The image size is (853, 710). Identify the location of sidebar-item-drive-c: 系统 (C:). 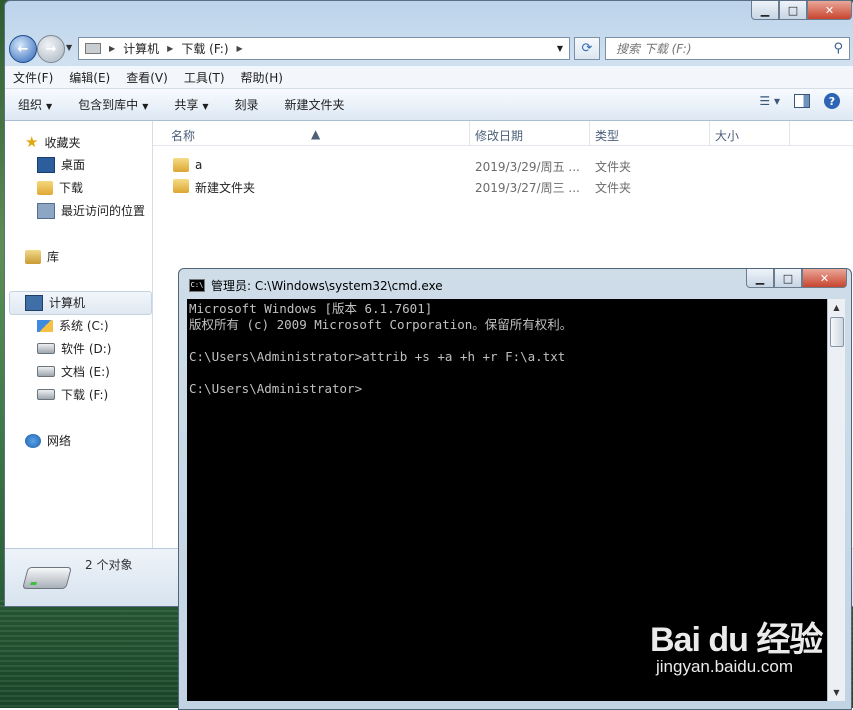
(73, 325).